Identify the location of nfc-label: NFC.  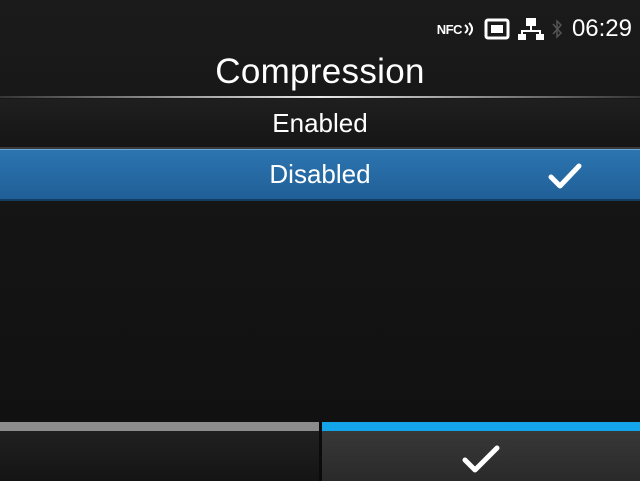
(449, 29).